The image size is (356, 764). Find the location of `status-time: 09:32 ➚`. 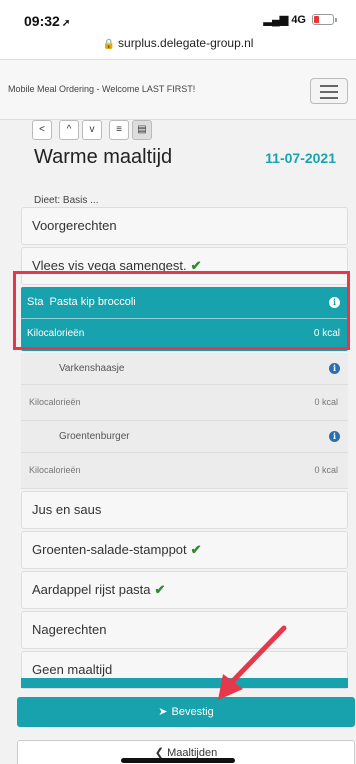

status-time: 09:32 ➚ is located at coordinates (47, 21).